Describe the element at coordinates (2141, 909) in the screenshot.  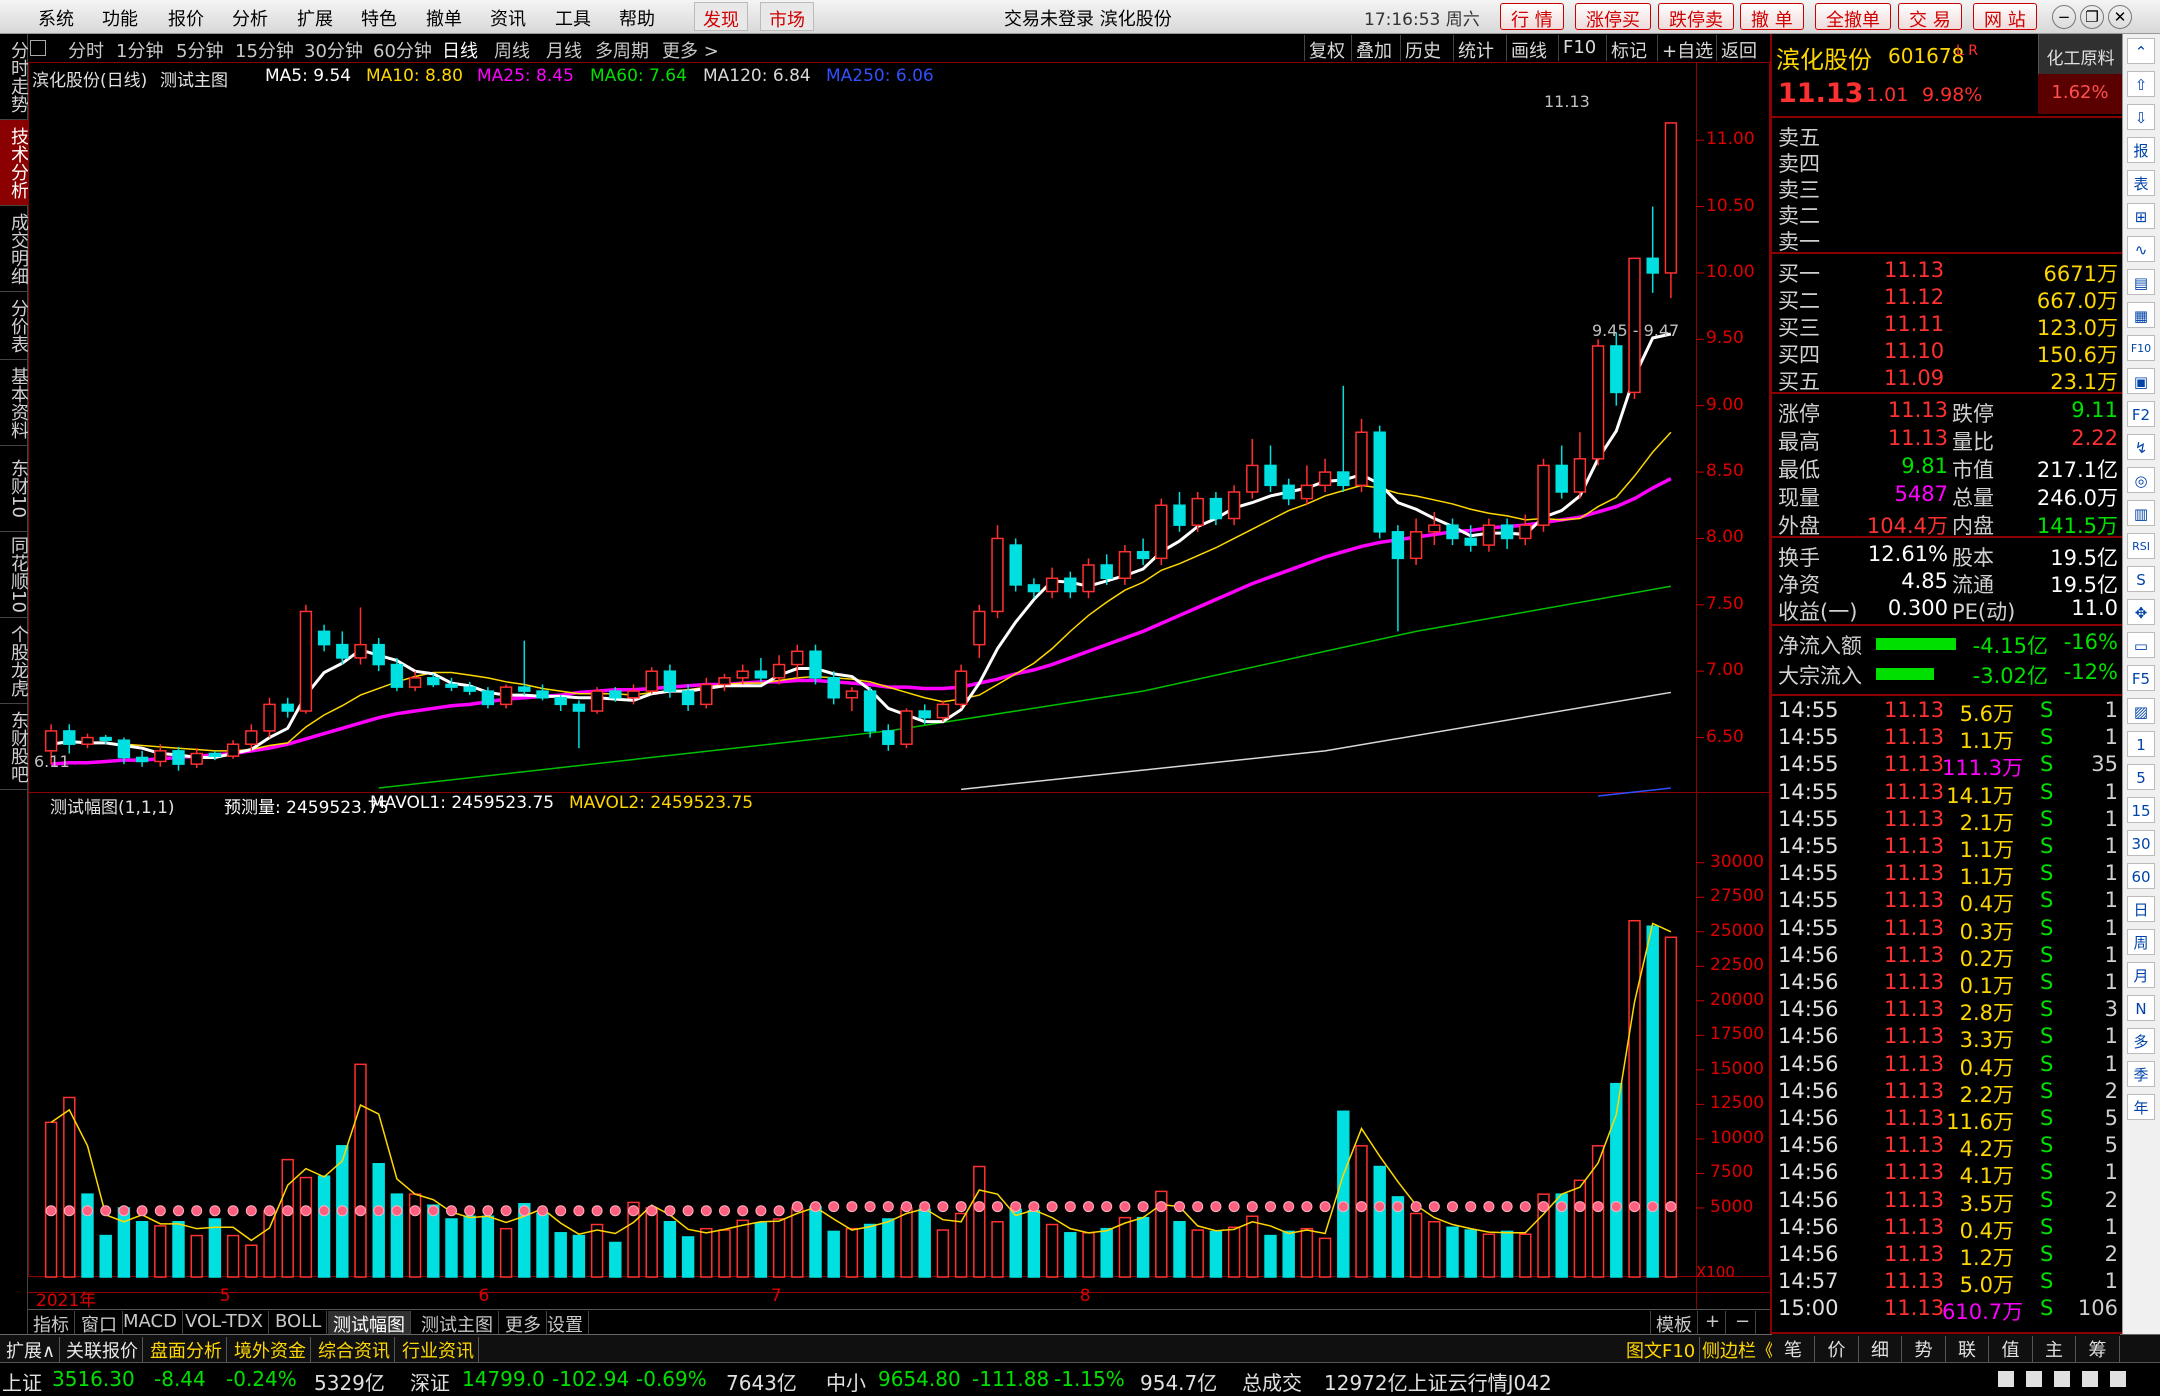
I see `tool-icon: 日` at that location.